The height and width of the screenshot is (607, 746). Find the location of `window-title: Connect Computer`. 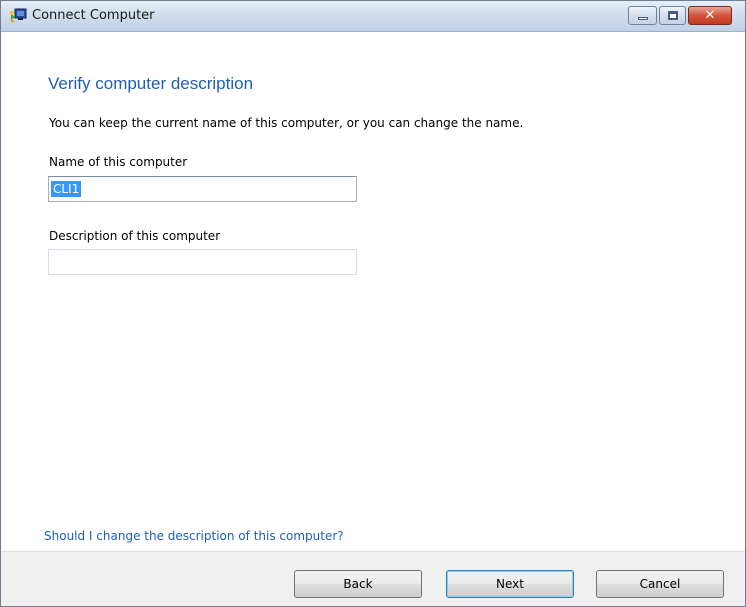

window-title: Connect Computer is located at coordinates (93, 15).